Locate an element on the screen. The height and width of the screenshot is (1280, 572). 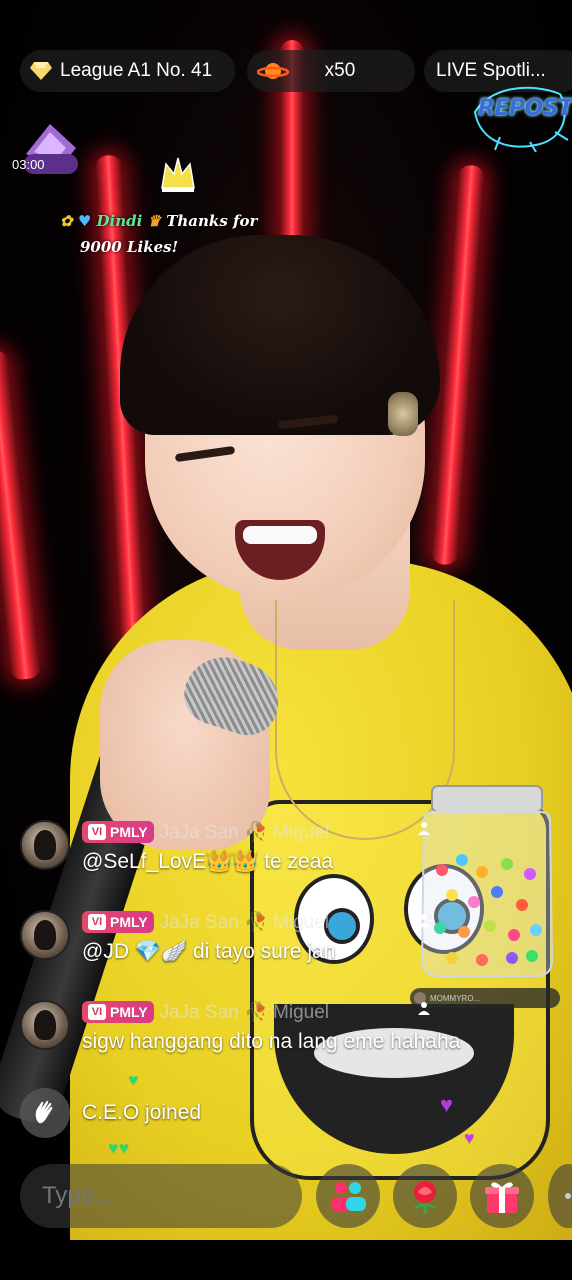
people-icon is located at coordinates (348, 1196).